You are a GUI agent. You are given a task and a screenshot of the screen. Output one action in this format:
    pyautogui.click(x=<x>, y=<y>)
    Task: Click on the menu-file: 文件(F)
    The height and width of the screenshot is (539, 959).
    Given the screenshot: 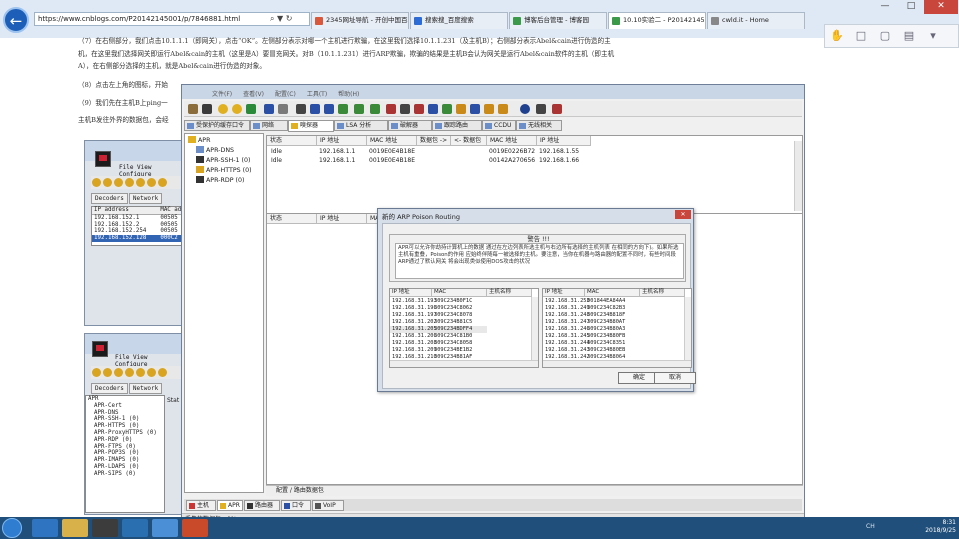 What is the action you would take?
    pyautogui.click(x=222, y=94)
    